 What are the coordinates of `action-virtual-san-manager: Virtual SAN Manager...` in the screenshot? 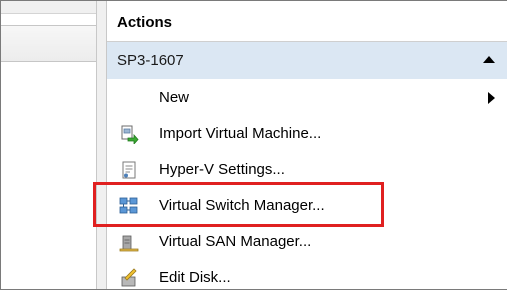 It's located at (307, 242).